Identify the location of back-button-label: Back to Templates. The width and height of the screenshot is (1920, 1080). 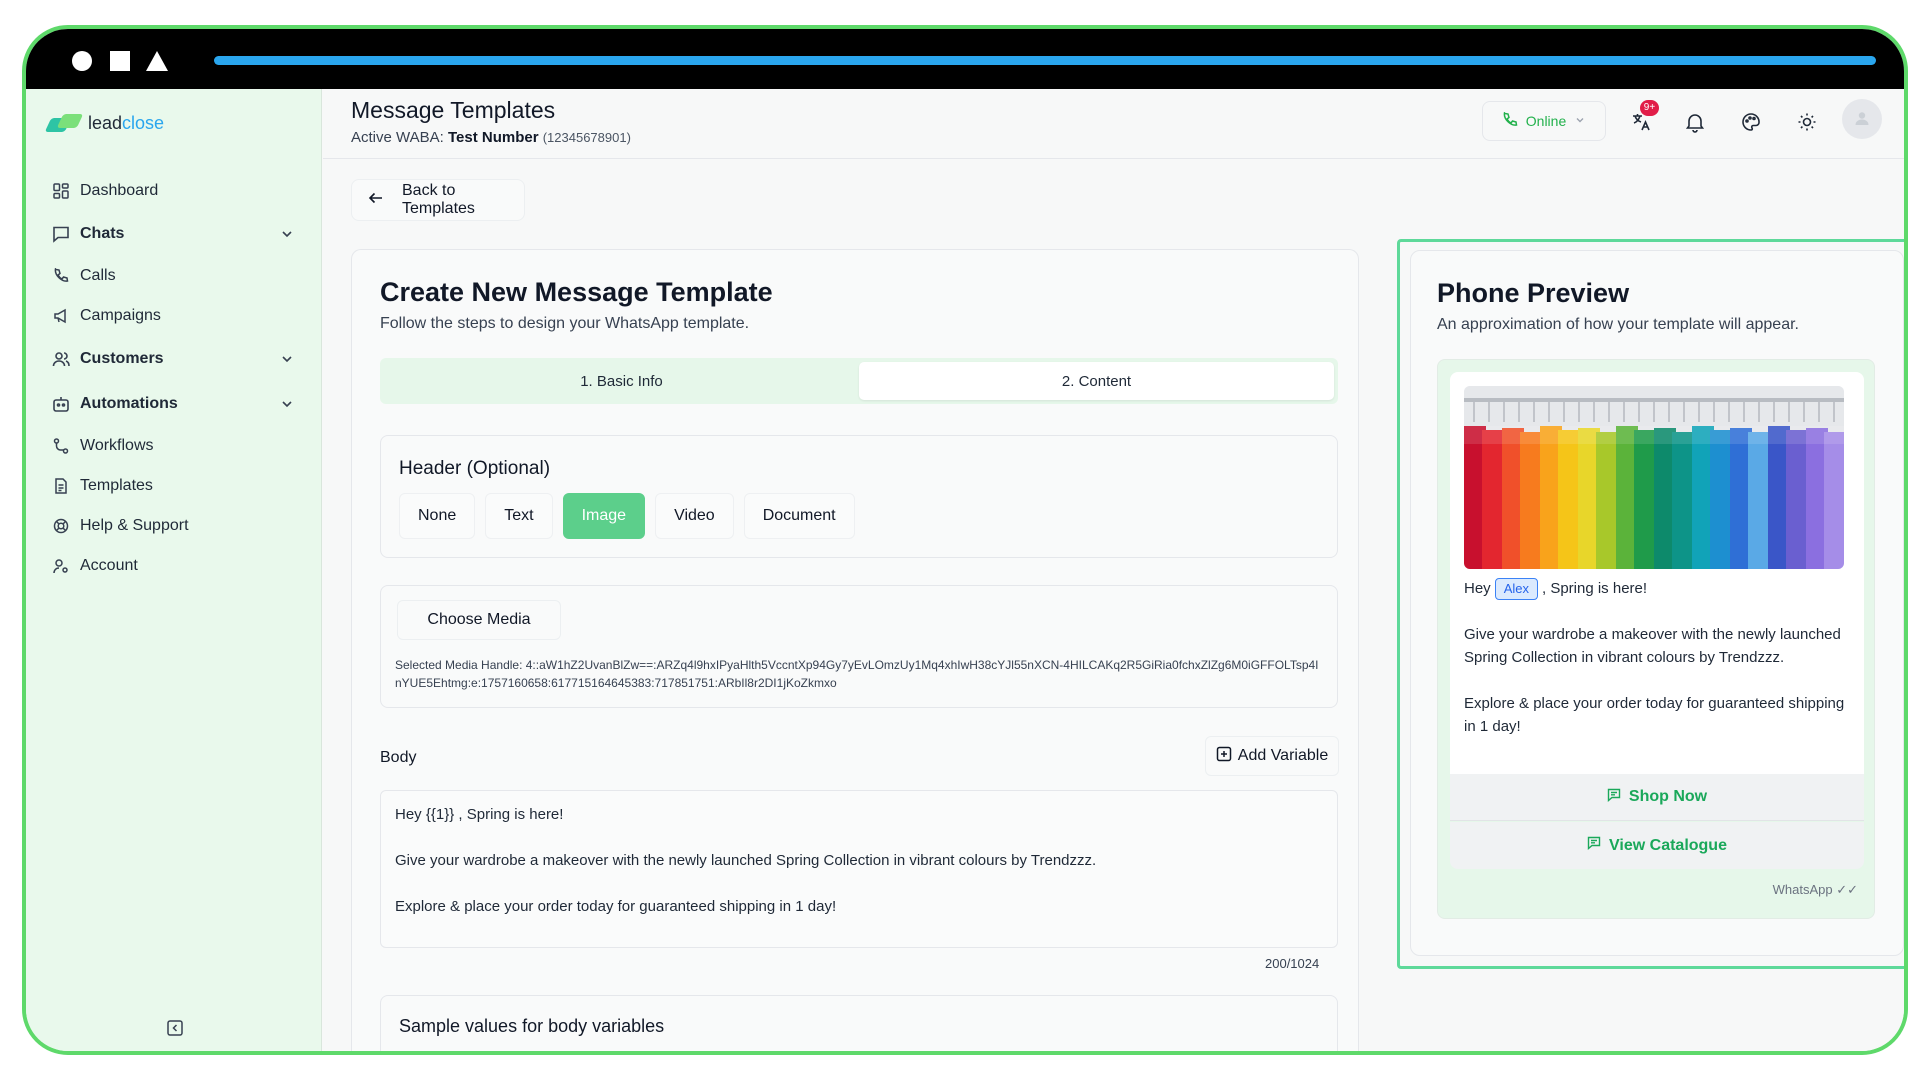
(438, 199).